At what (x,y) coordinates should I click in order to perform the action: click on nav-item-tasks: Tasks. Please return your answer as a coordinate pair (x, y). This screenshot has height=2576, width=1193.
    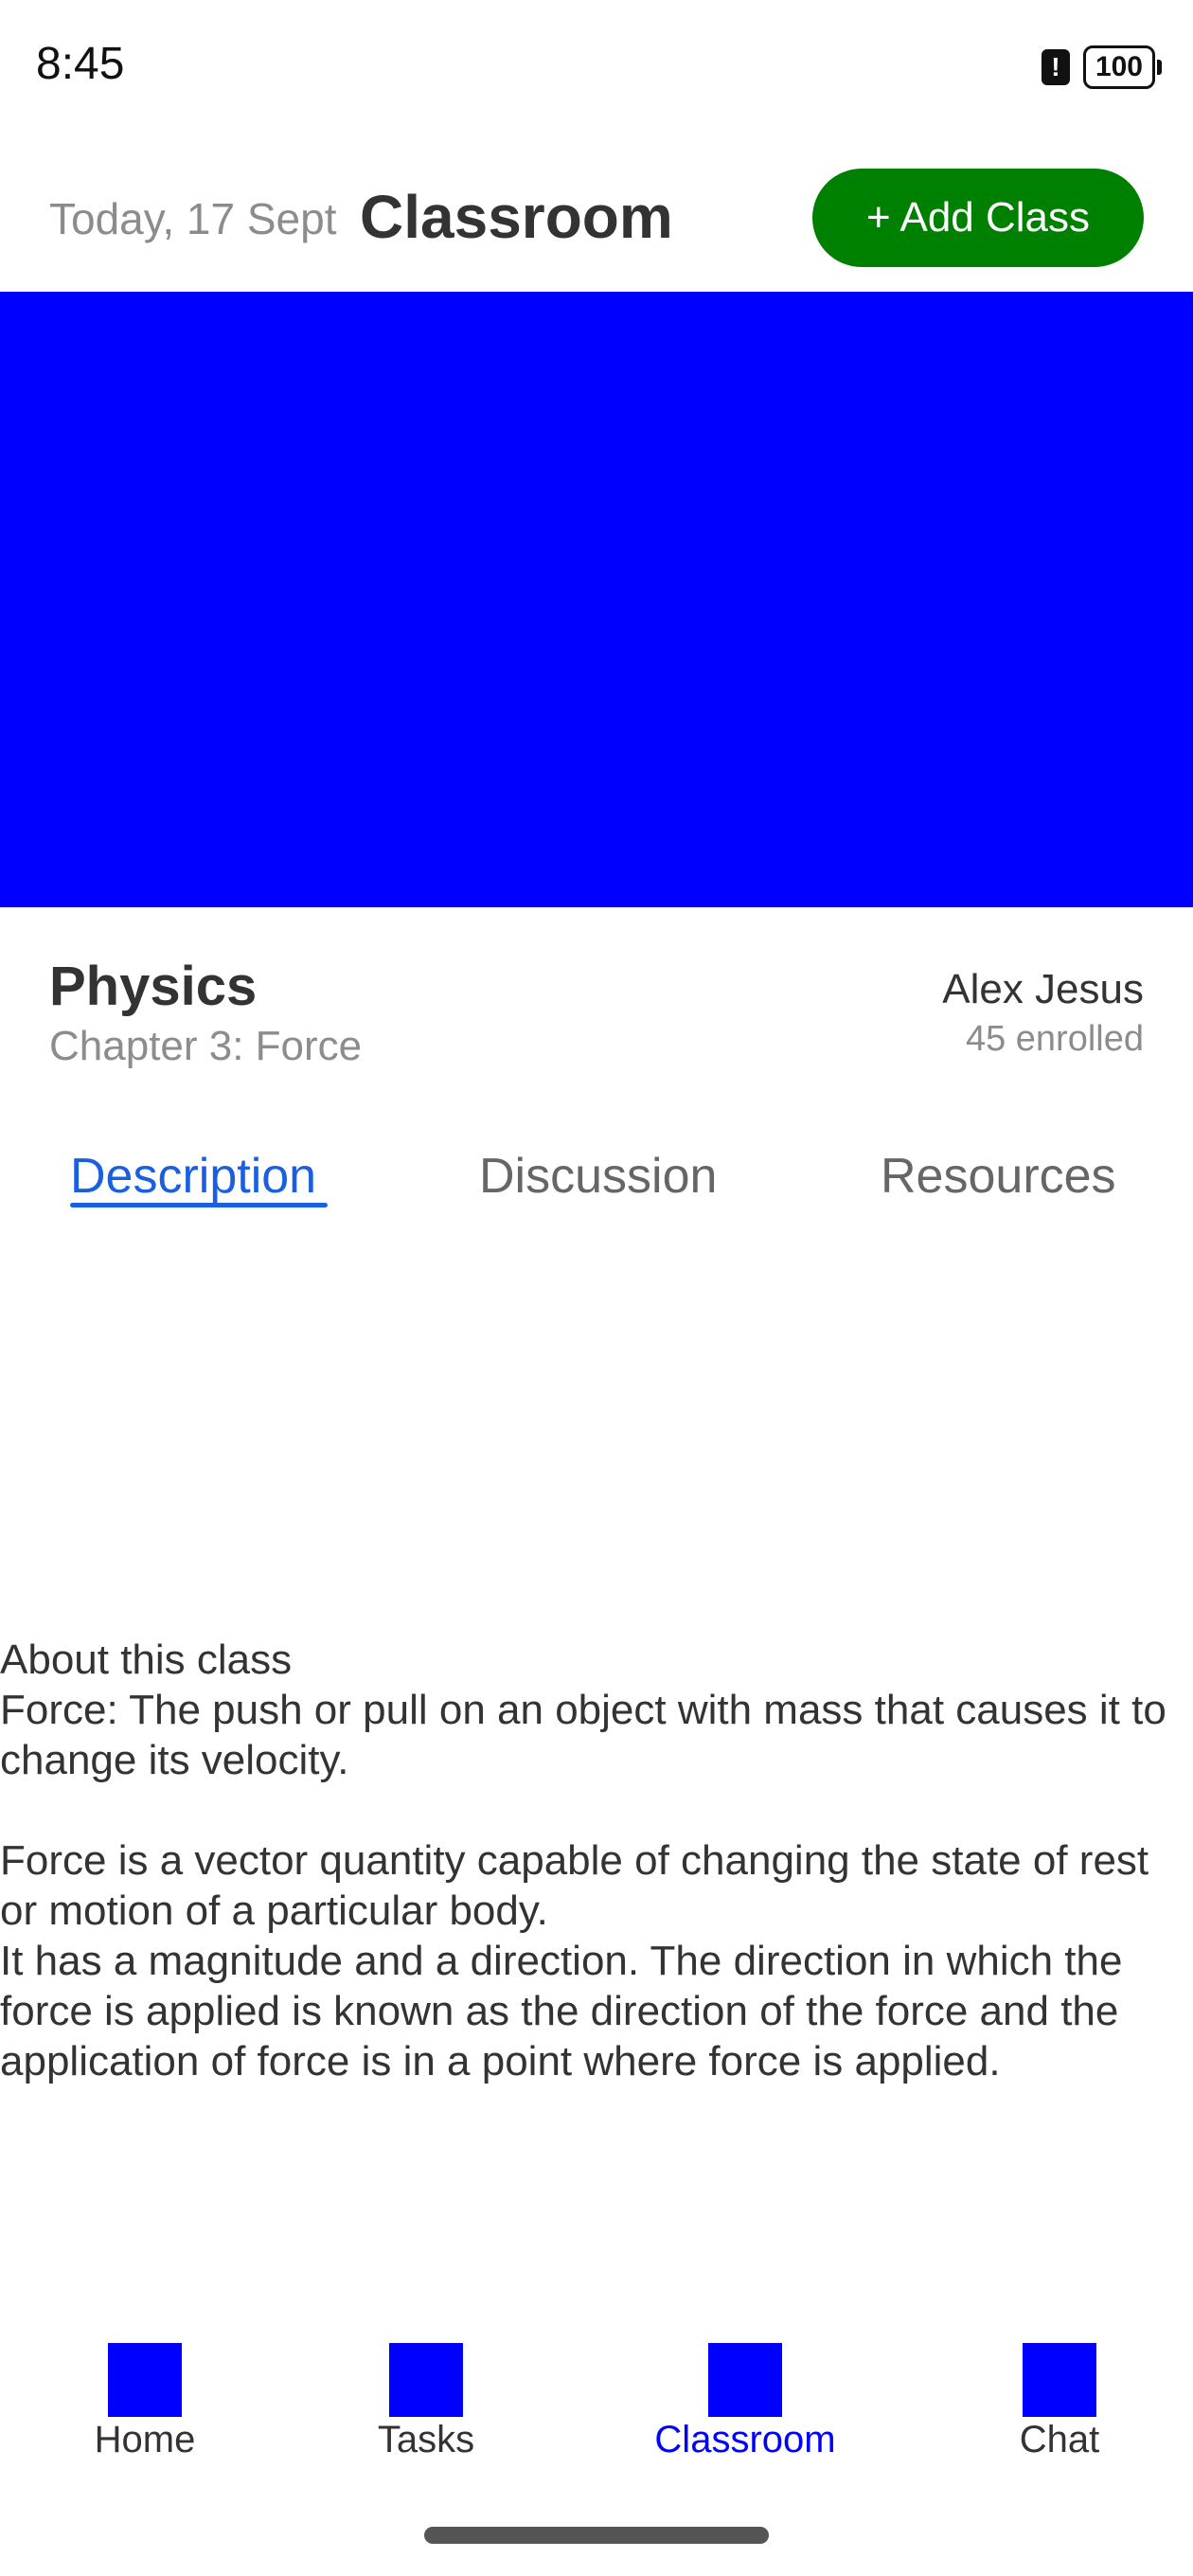
    Looking at the image, I should click on (426, 2402).